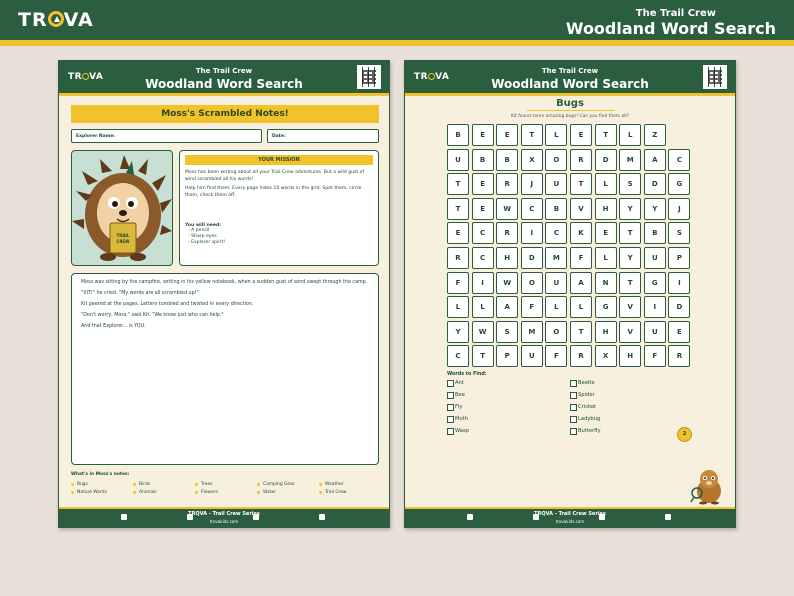  Describe the element at coordinates (458, 431) in the screenshot. I see `word-checkbox: Wasp` at that location.